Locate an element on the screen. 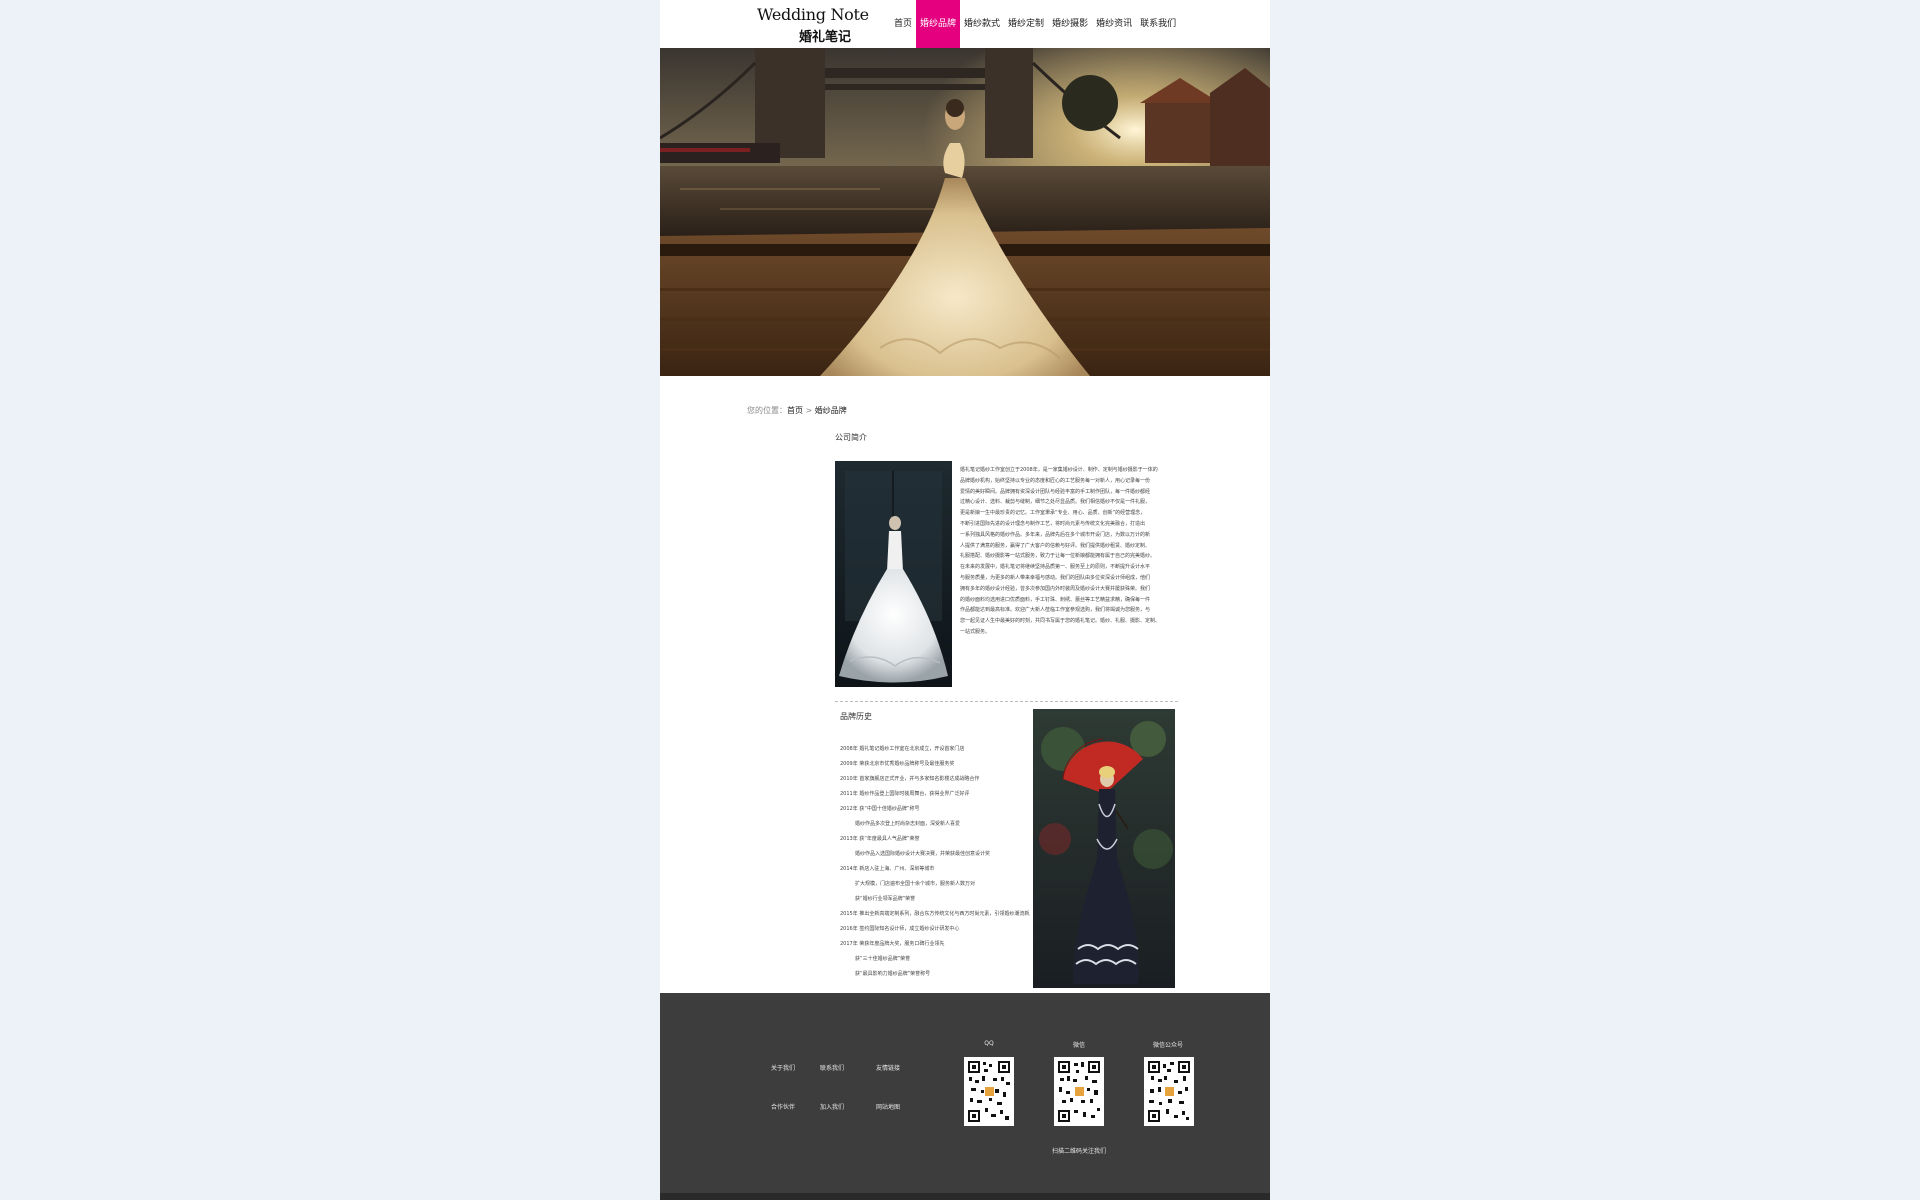  intro-line: 与服务质量，为更多的新人带来幸福与感动。我们的团队由多位资深设计师组成，他们 is located at coordinates (1055, 577).